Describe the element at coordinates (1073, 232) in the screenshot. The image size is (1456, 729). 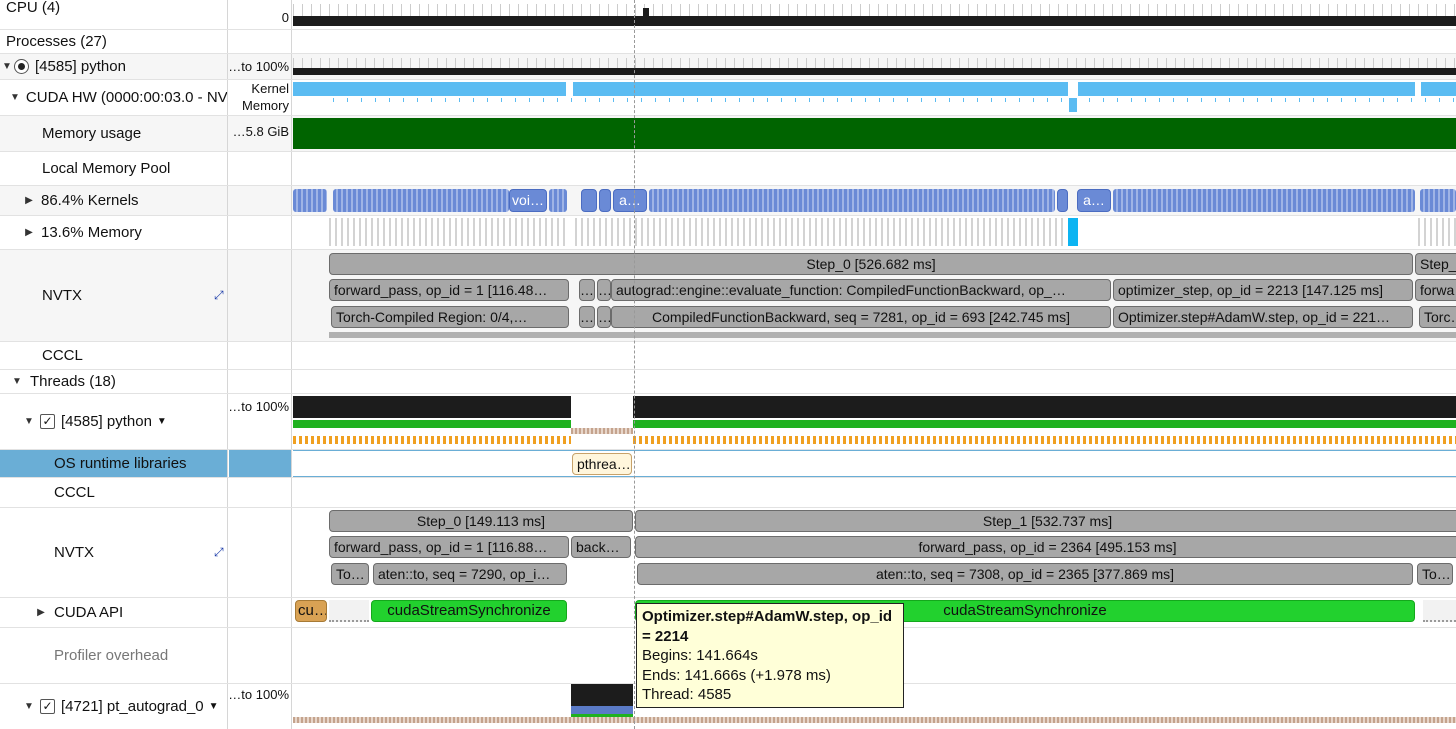
I see `memory-op-highlight` at that location.